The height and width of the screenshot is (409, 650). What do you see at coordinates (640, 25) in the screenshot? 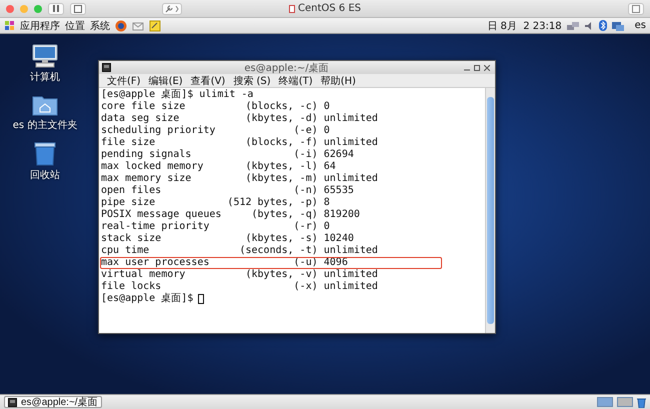
I see `user-name: es` at bounding box center [640, 25].